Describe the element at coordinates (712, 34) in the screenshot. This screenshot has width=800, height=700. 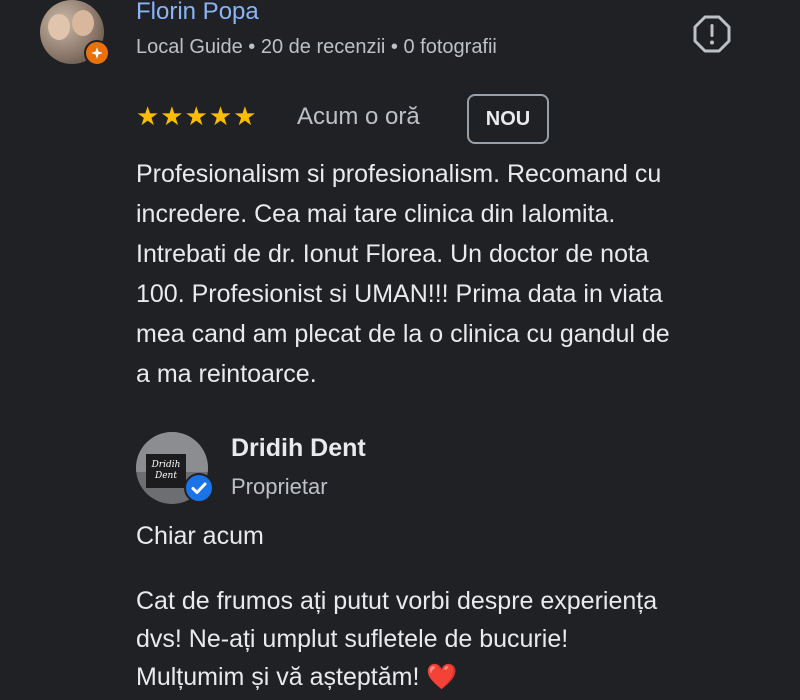
I see `report-icon` at that location.